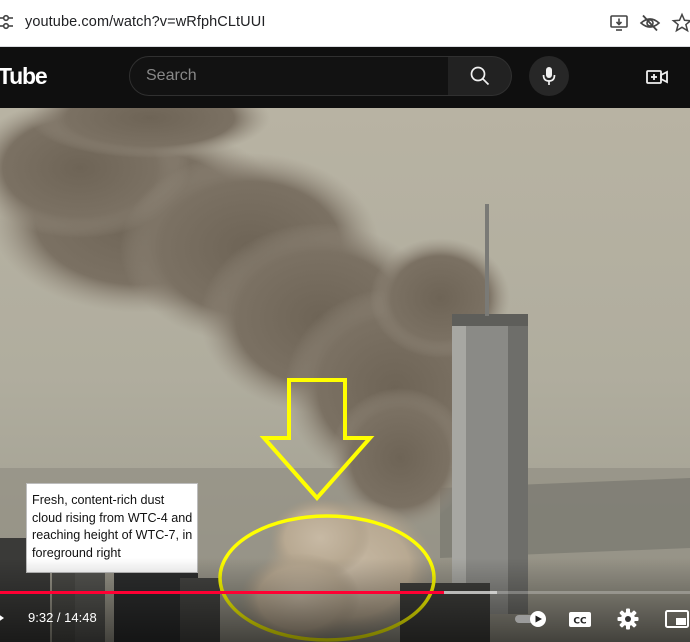 The image size is (690, 642). Describe the element at coordinates (145, 22) in the screenshot. I see `address-url: youtube.com/watch?v=wRfphCLtUUI` at that location.